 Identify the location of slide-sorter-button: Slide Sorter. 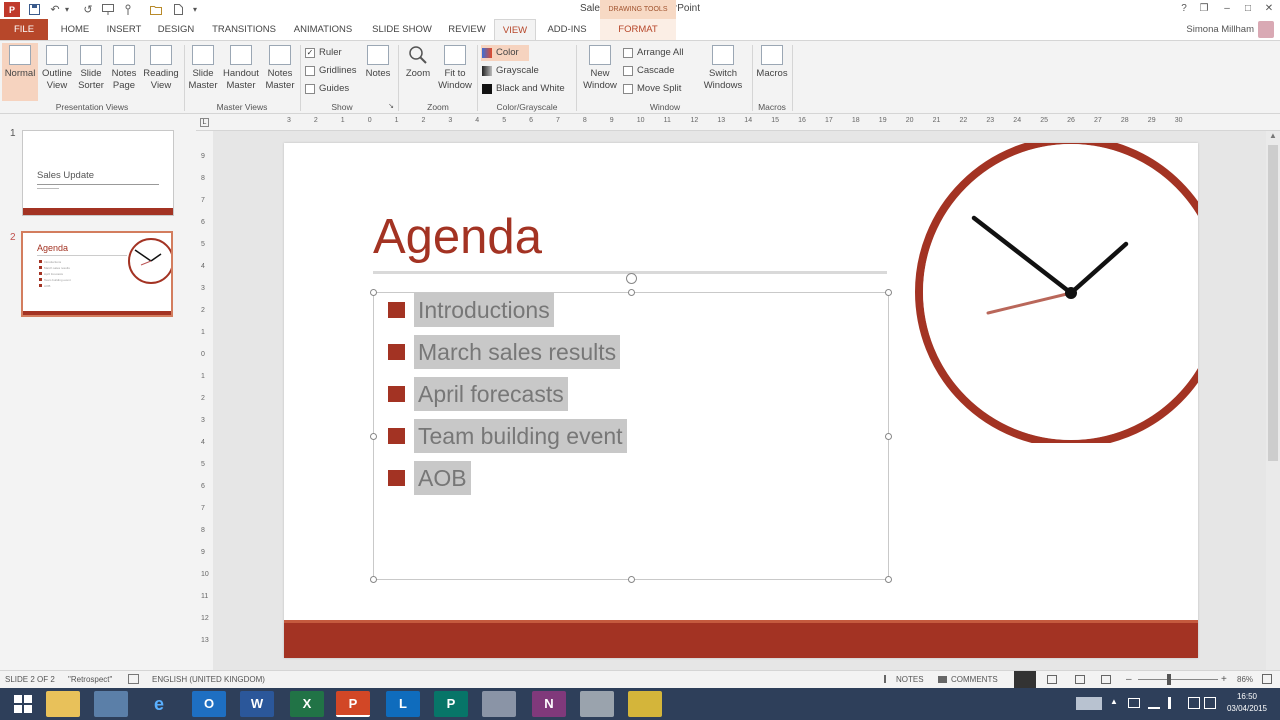
(91, 72).